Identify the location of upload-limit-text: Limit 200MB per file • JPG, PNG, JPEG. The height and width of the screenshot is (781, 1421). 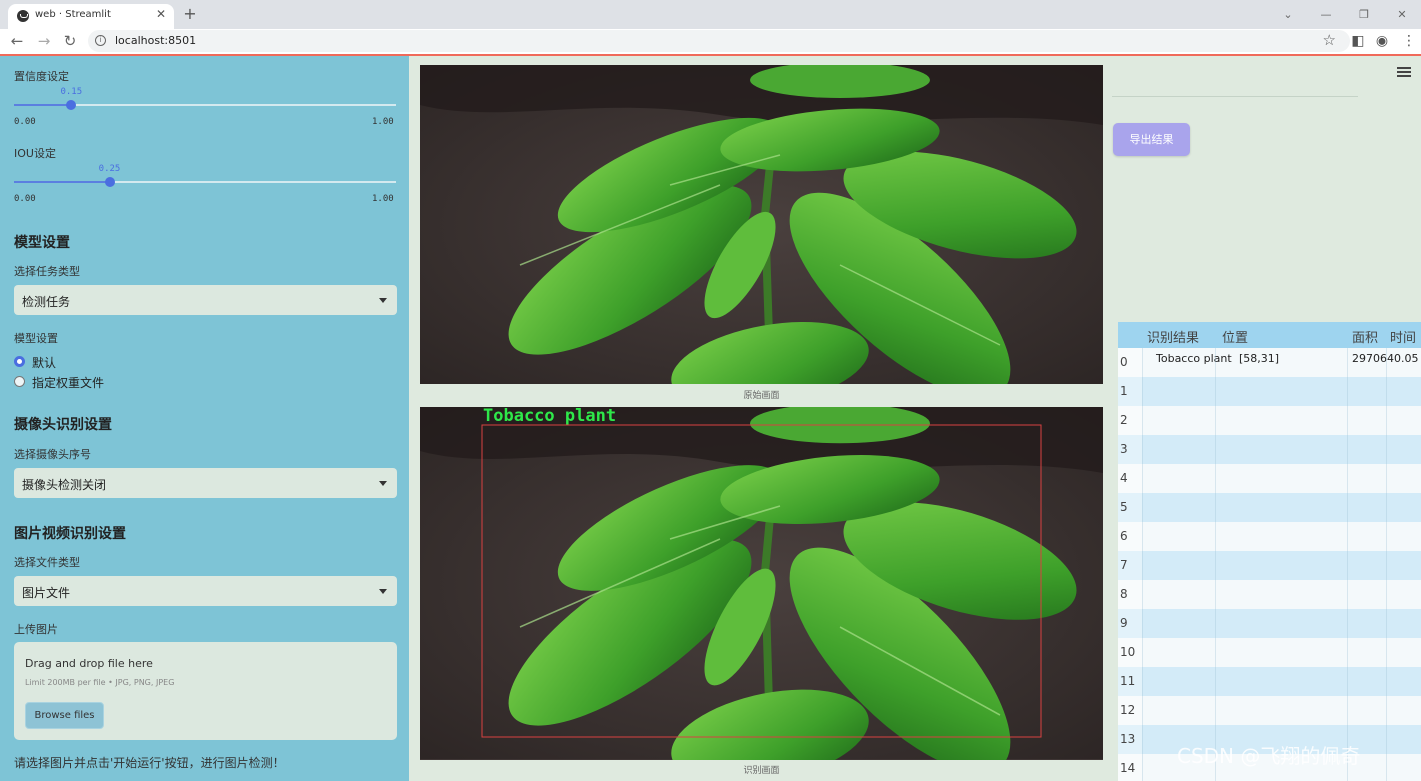
(100, 682).